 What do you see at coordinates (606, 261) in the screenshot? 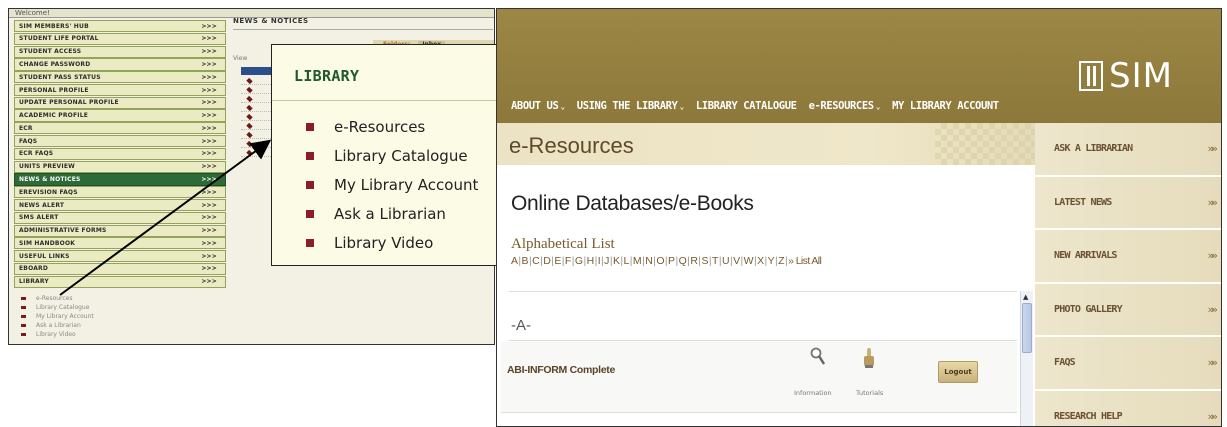
I see `alphabet-link-j: J` at bounding box center [606, 261].